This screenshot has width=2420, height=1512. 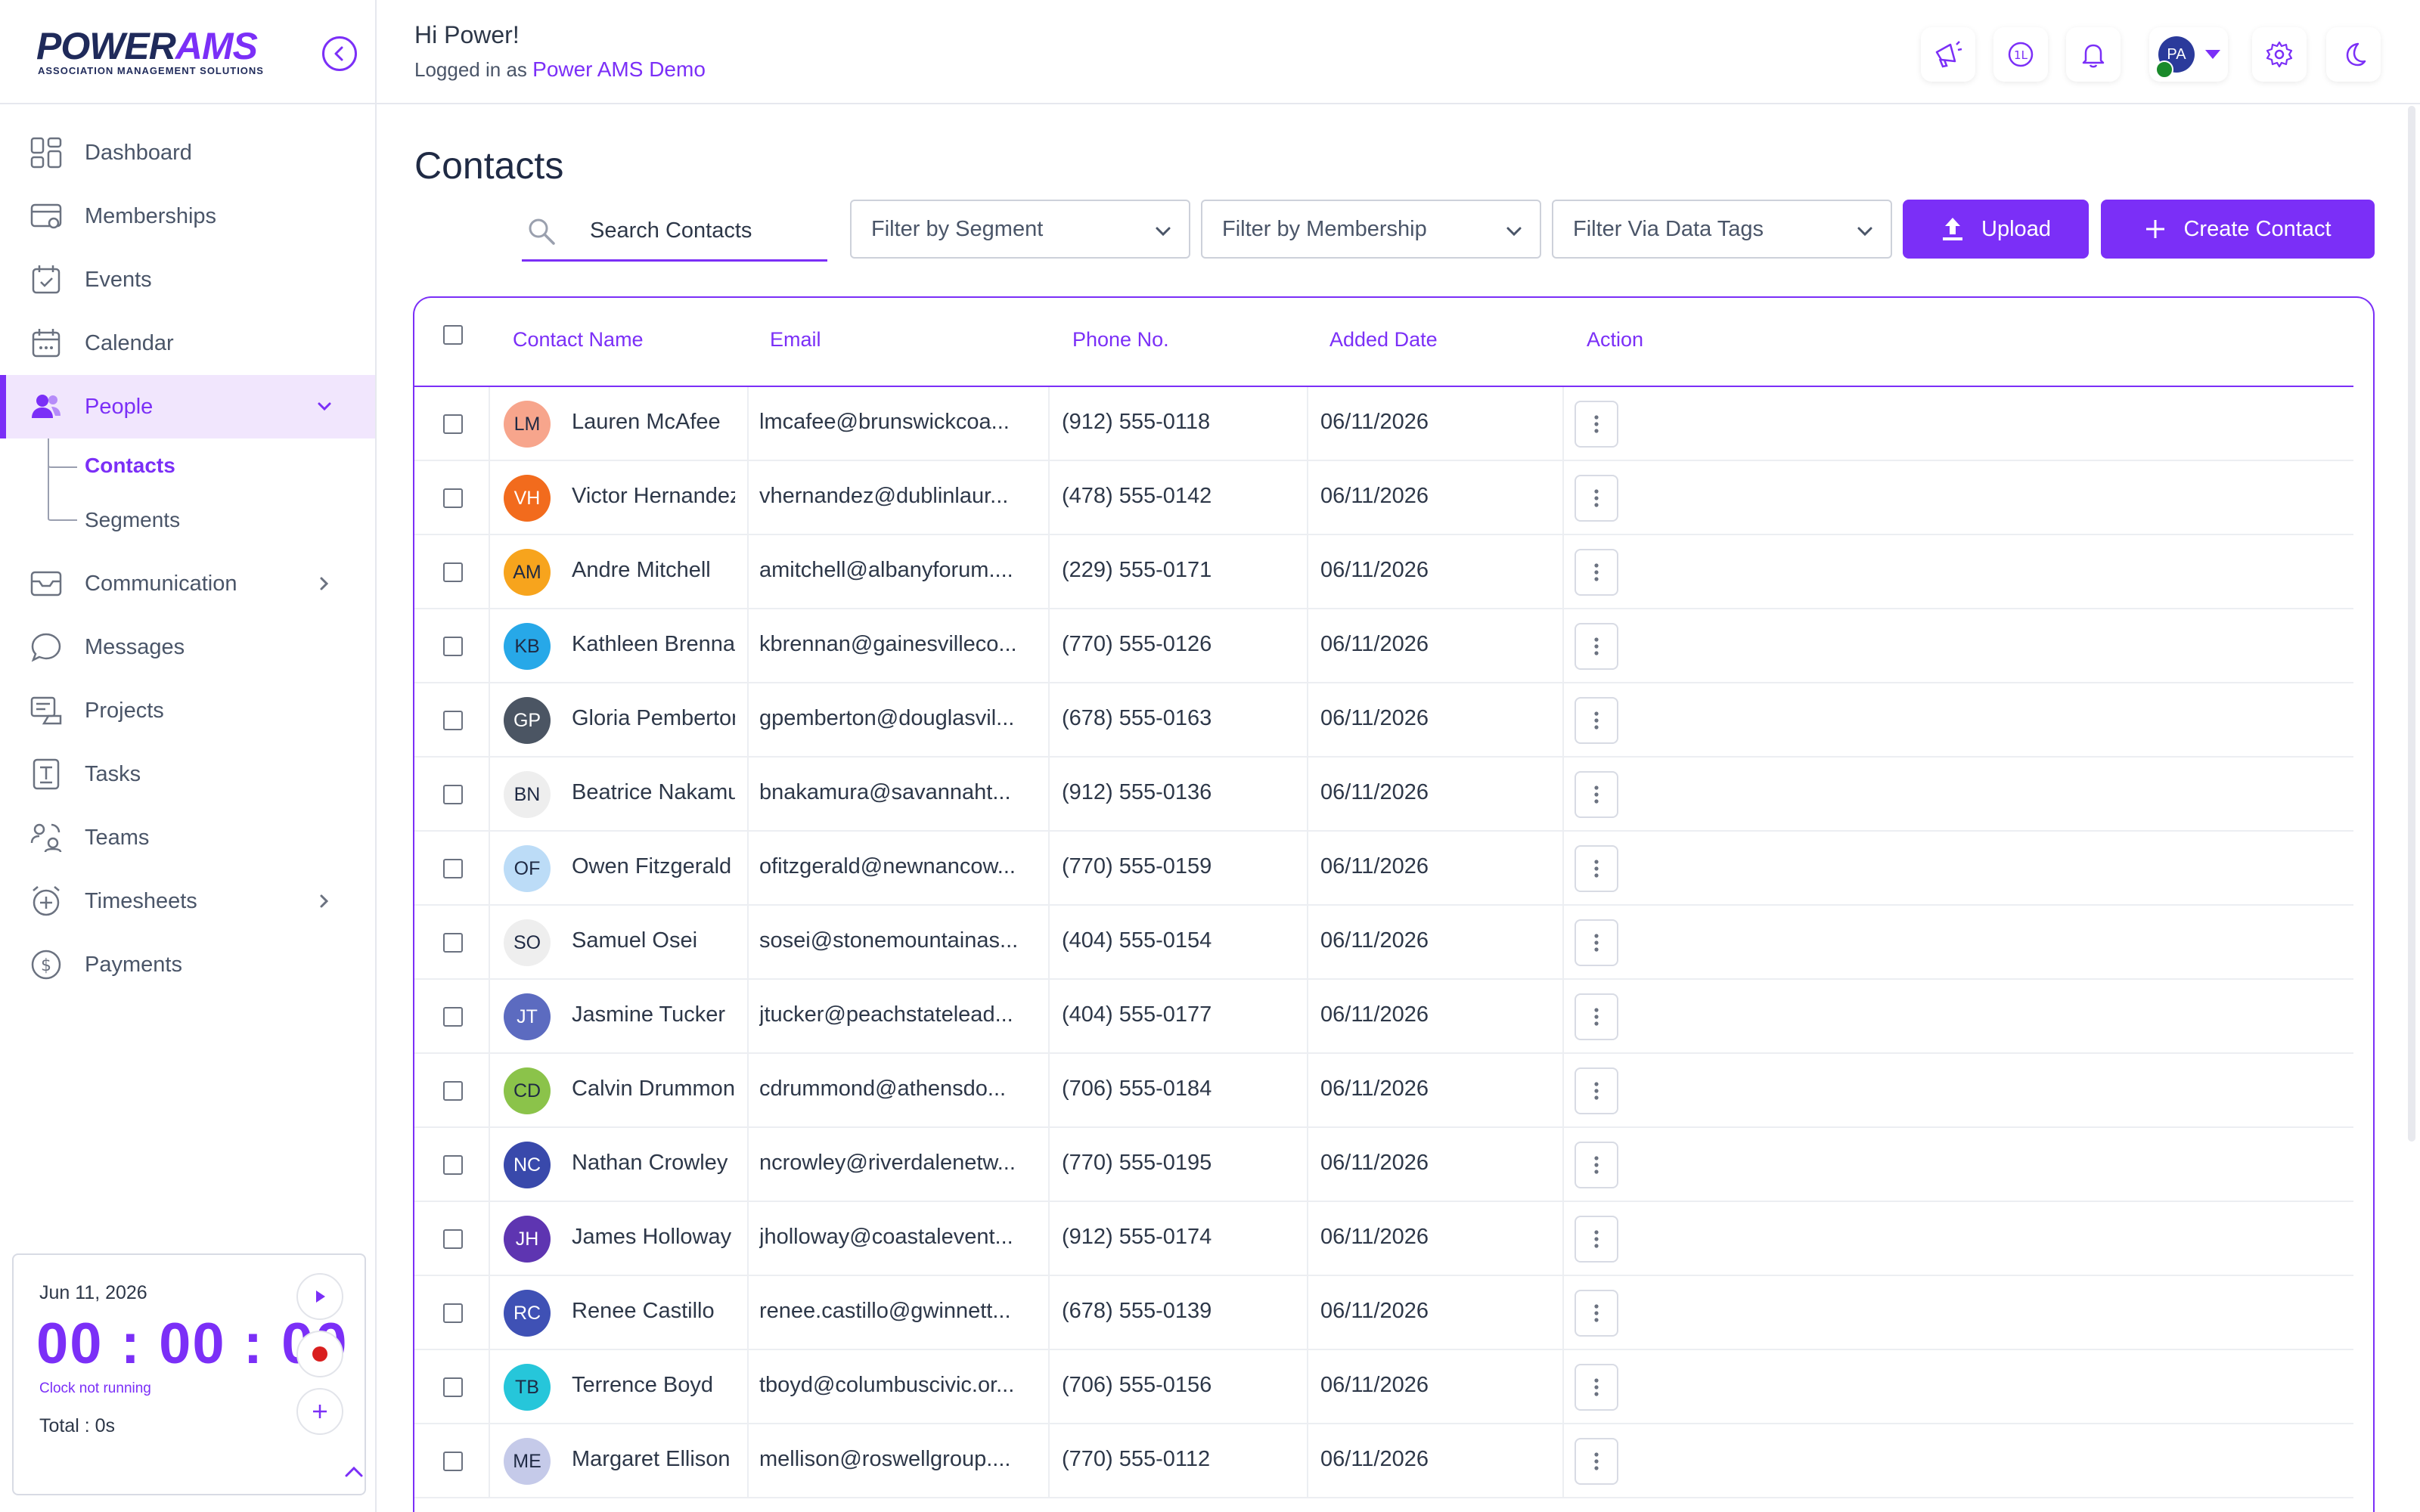 What do you see at coordinates (1020, 229) in the screenshot?
I see `filter-segment-select: Filter by Segment` at bounding box center [1020, 229].